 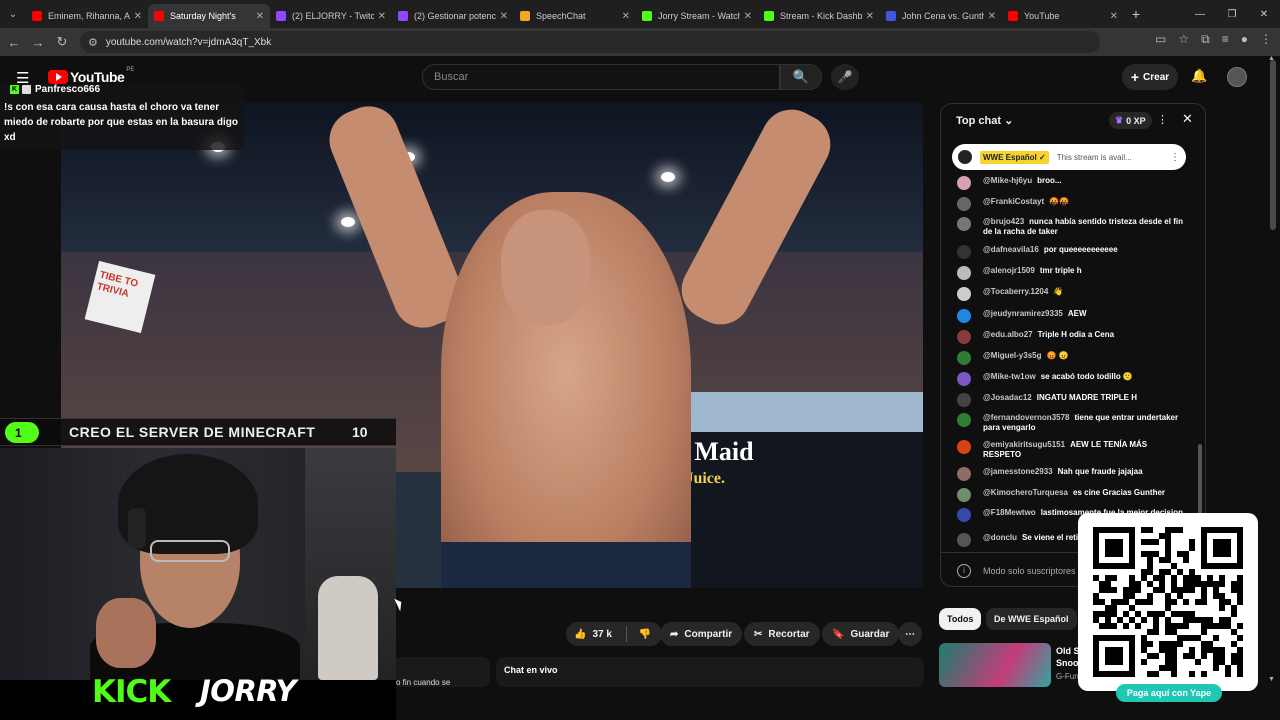 I want to click on address-bar: ⚙ youtube.com/watch?v=jdmA3qT_Xbk, so click(x=590, y=42).